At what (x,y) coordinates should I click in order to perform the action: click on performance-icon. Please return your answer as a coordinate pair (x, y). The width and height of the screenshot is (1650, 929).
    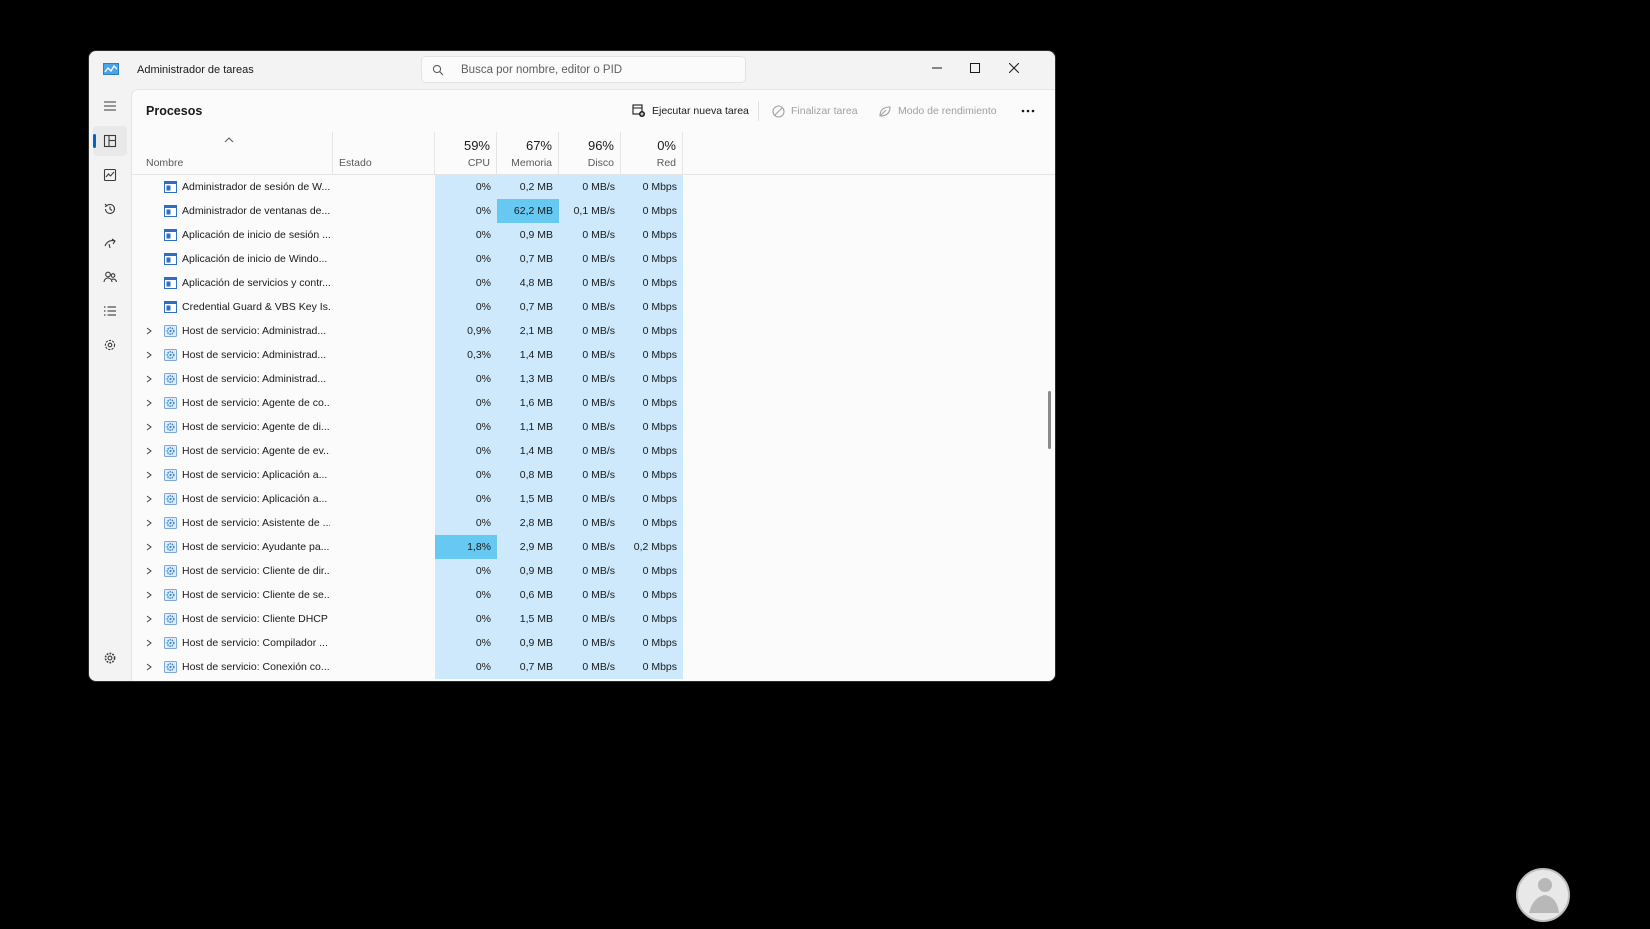
    Looking at the image, I should click on (110, 175).